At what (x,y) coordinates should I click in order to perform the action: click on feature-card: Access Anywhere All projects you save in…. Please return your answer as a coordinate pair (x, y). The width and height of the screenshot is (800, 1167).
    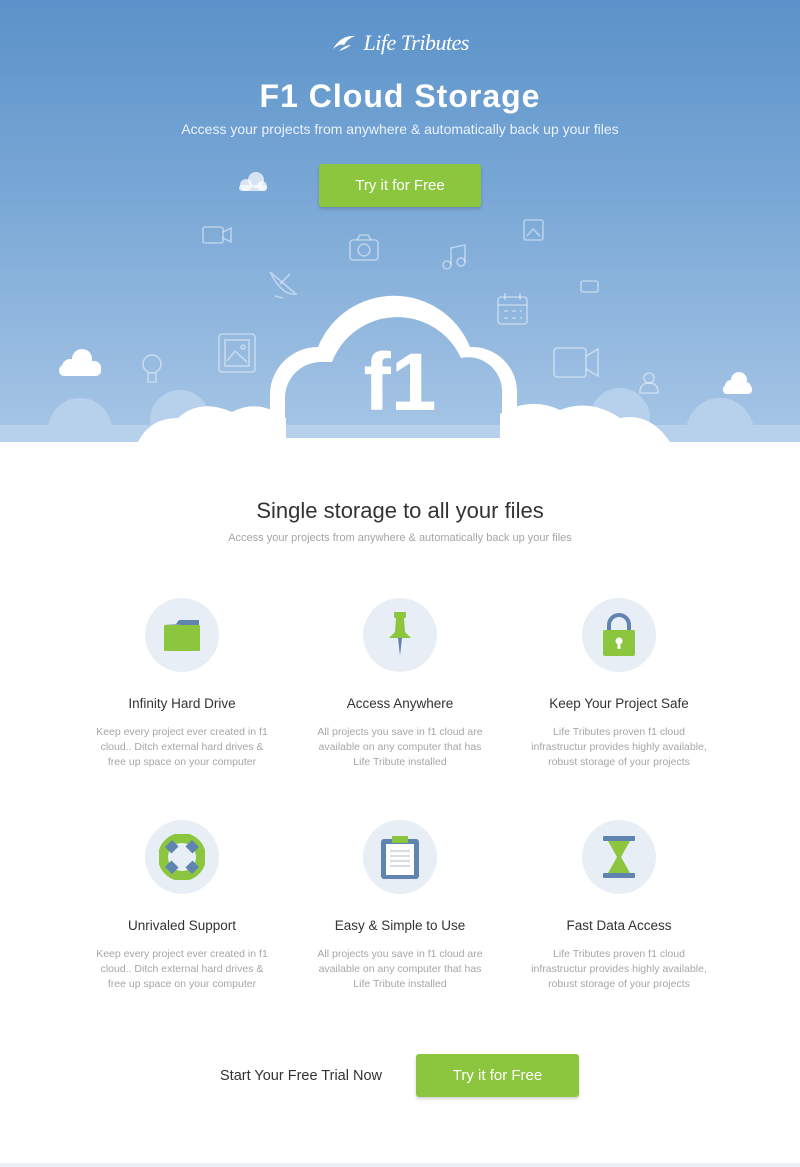
    Looking at the image, I should click on (400, 684).